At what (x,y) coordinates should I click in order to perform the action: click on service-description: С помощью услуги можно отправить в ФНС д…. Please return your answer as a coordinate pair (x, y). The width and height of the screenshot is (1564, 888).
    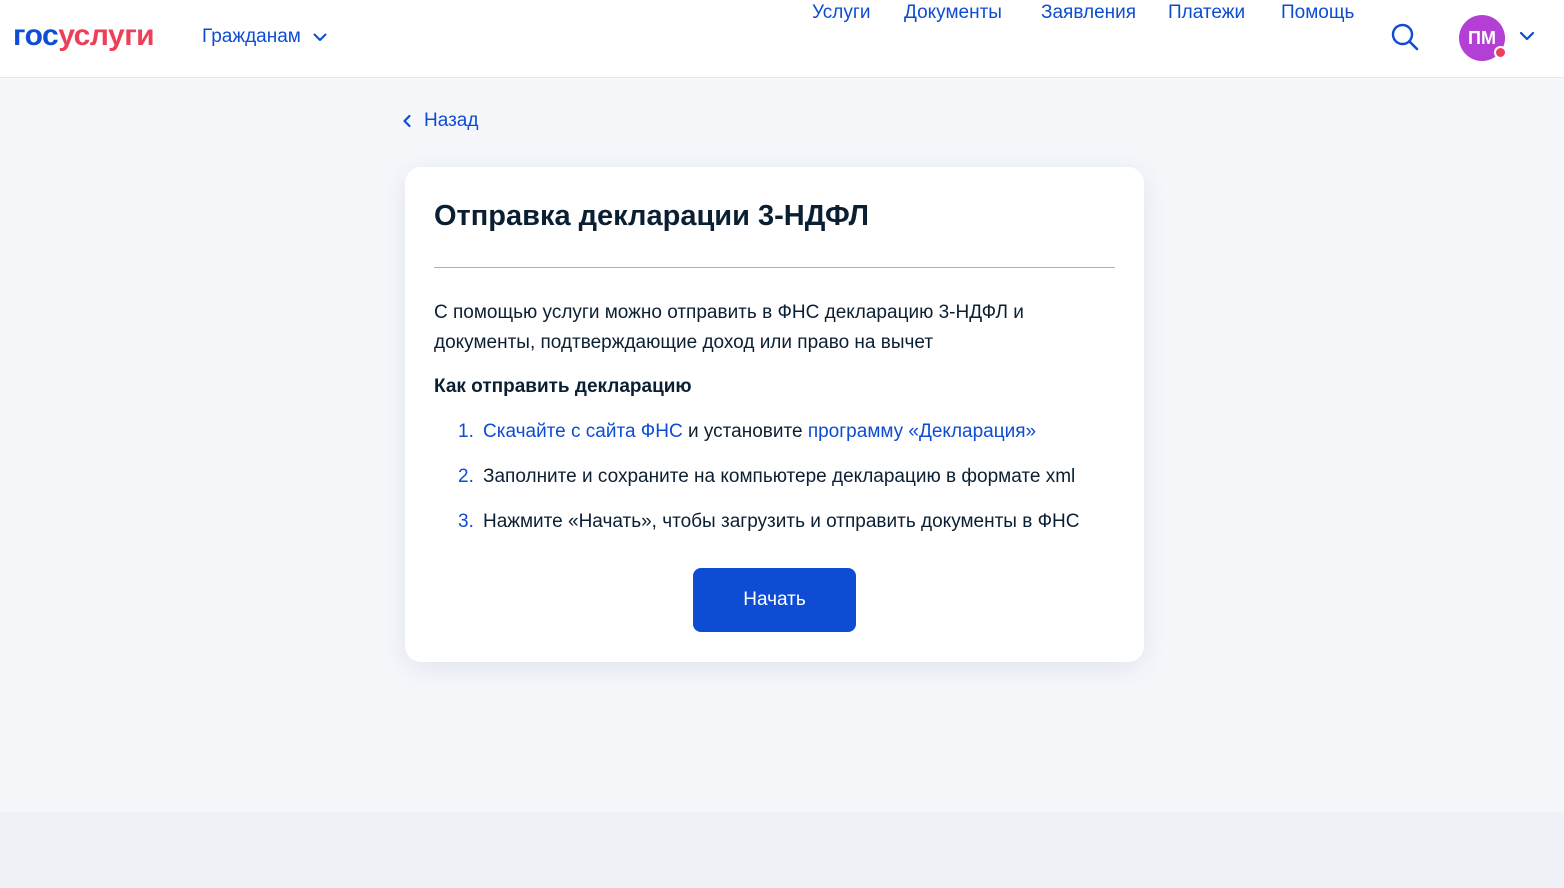
    Looking at the image, I should click on (729, 327).